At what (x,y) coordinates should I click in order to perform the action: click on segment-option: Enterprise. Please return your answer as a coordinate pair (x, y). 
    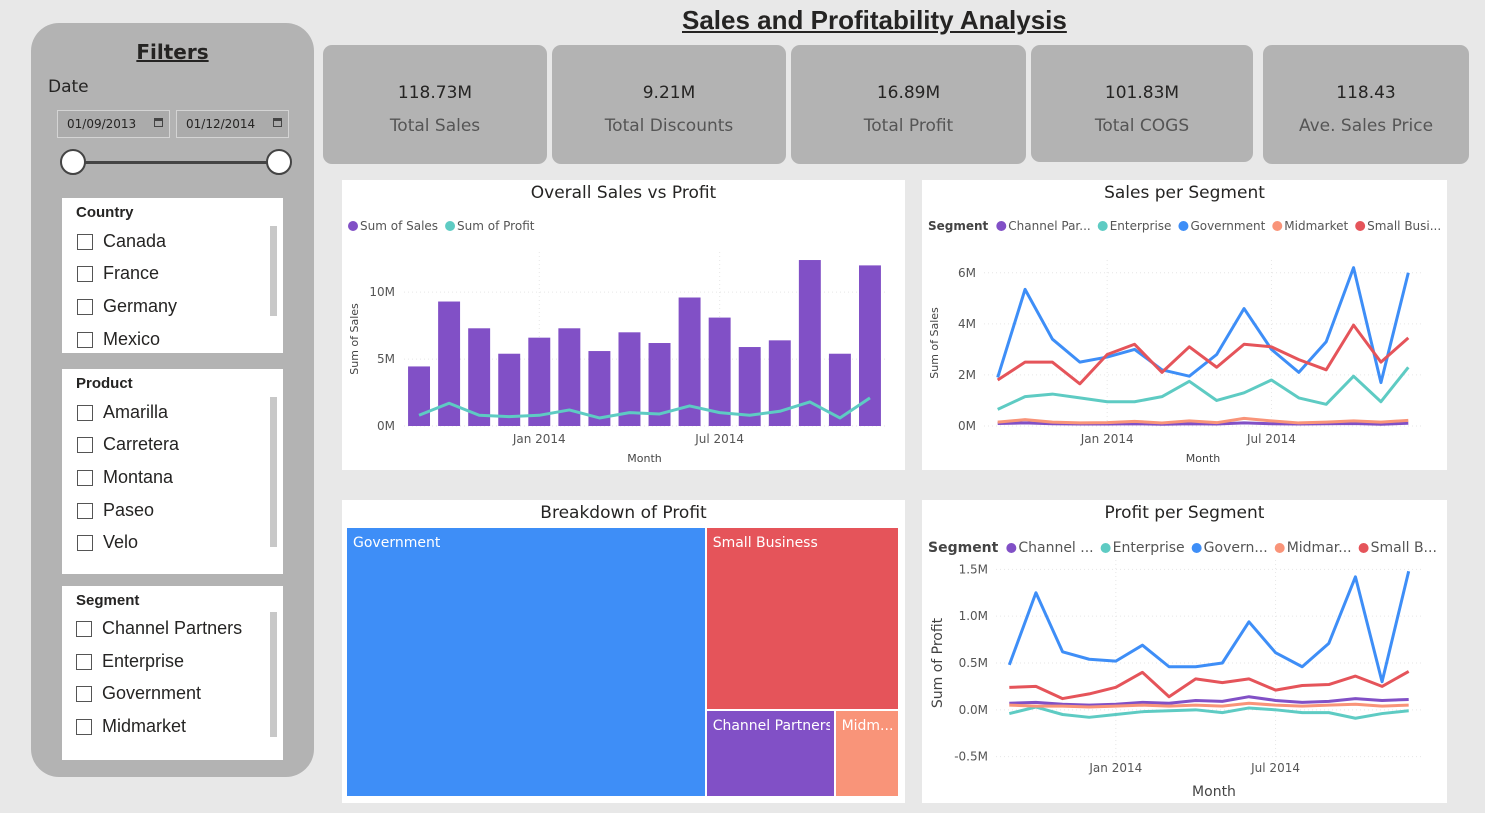
    Looking at the image, I should click on (130, 661).